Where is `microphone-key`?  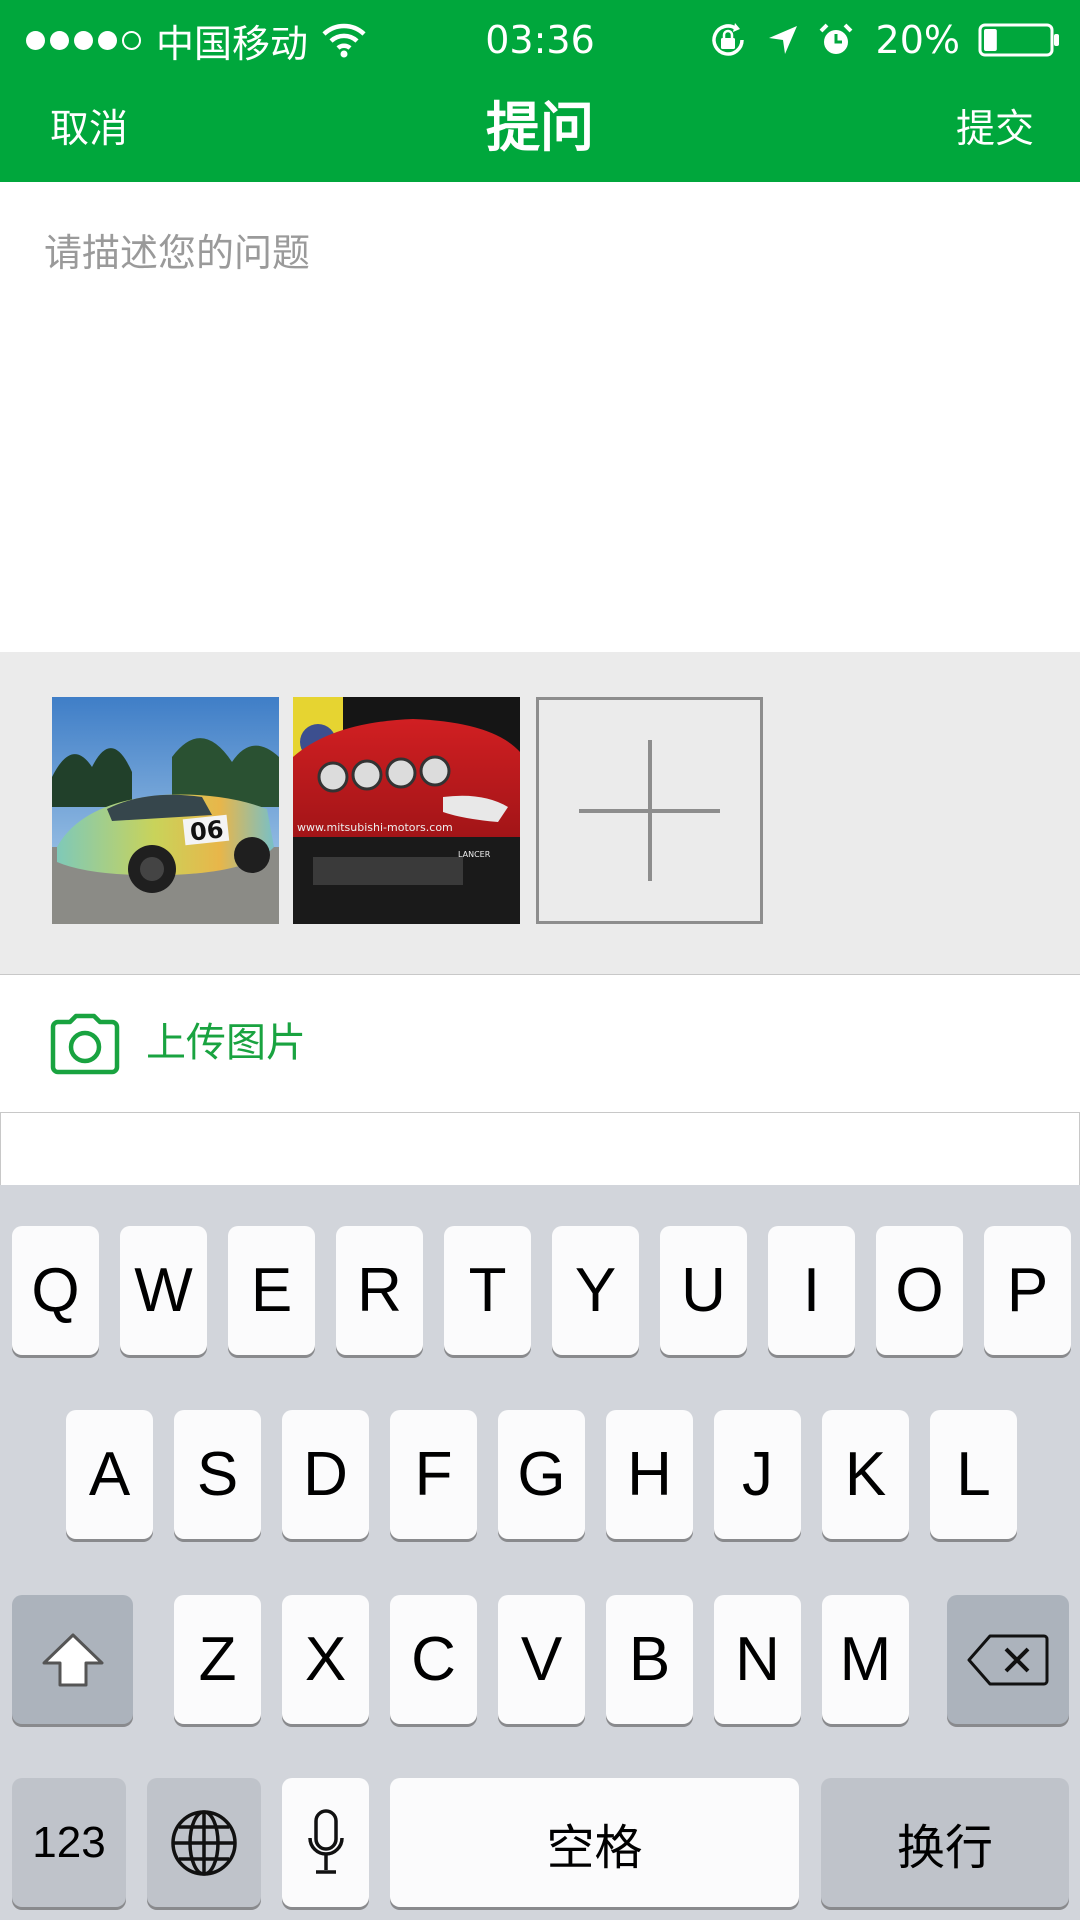 microphone-key is located at coordinates (325, 1842).